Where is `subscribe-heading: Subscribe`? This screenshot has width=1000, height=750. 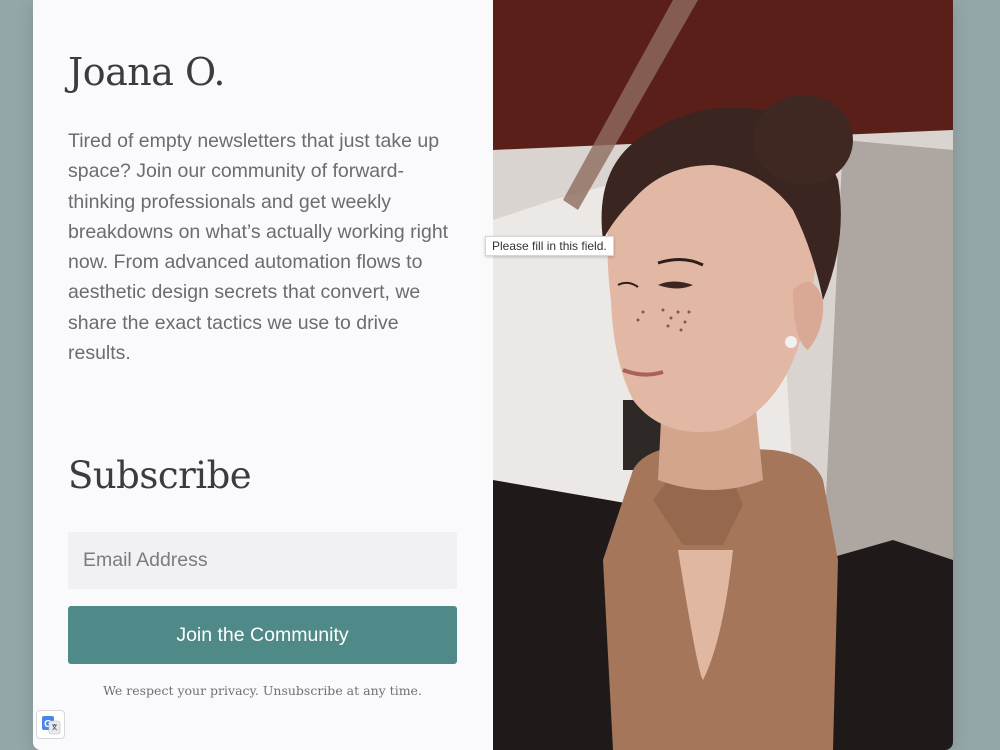 subscribe-heading: Subscribe is located at coordinates (160, 475).